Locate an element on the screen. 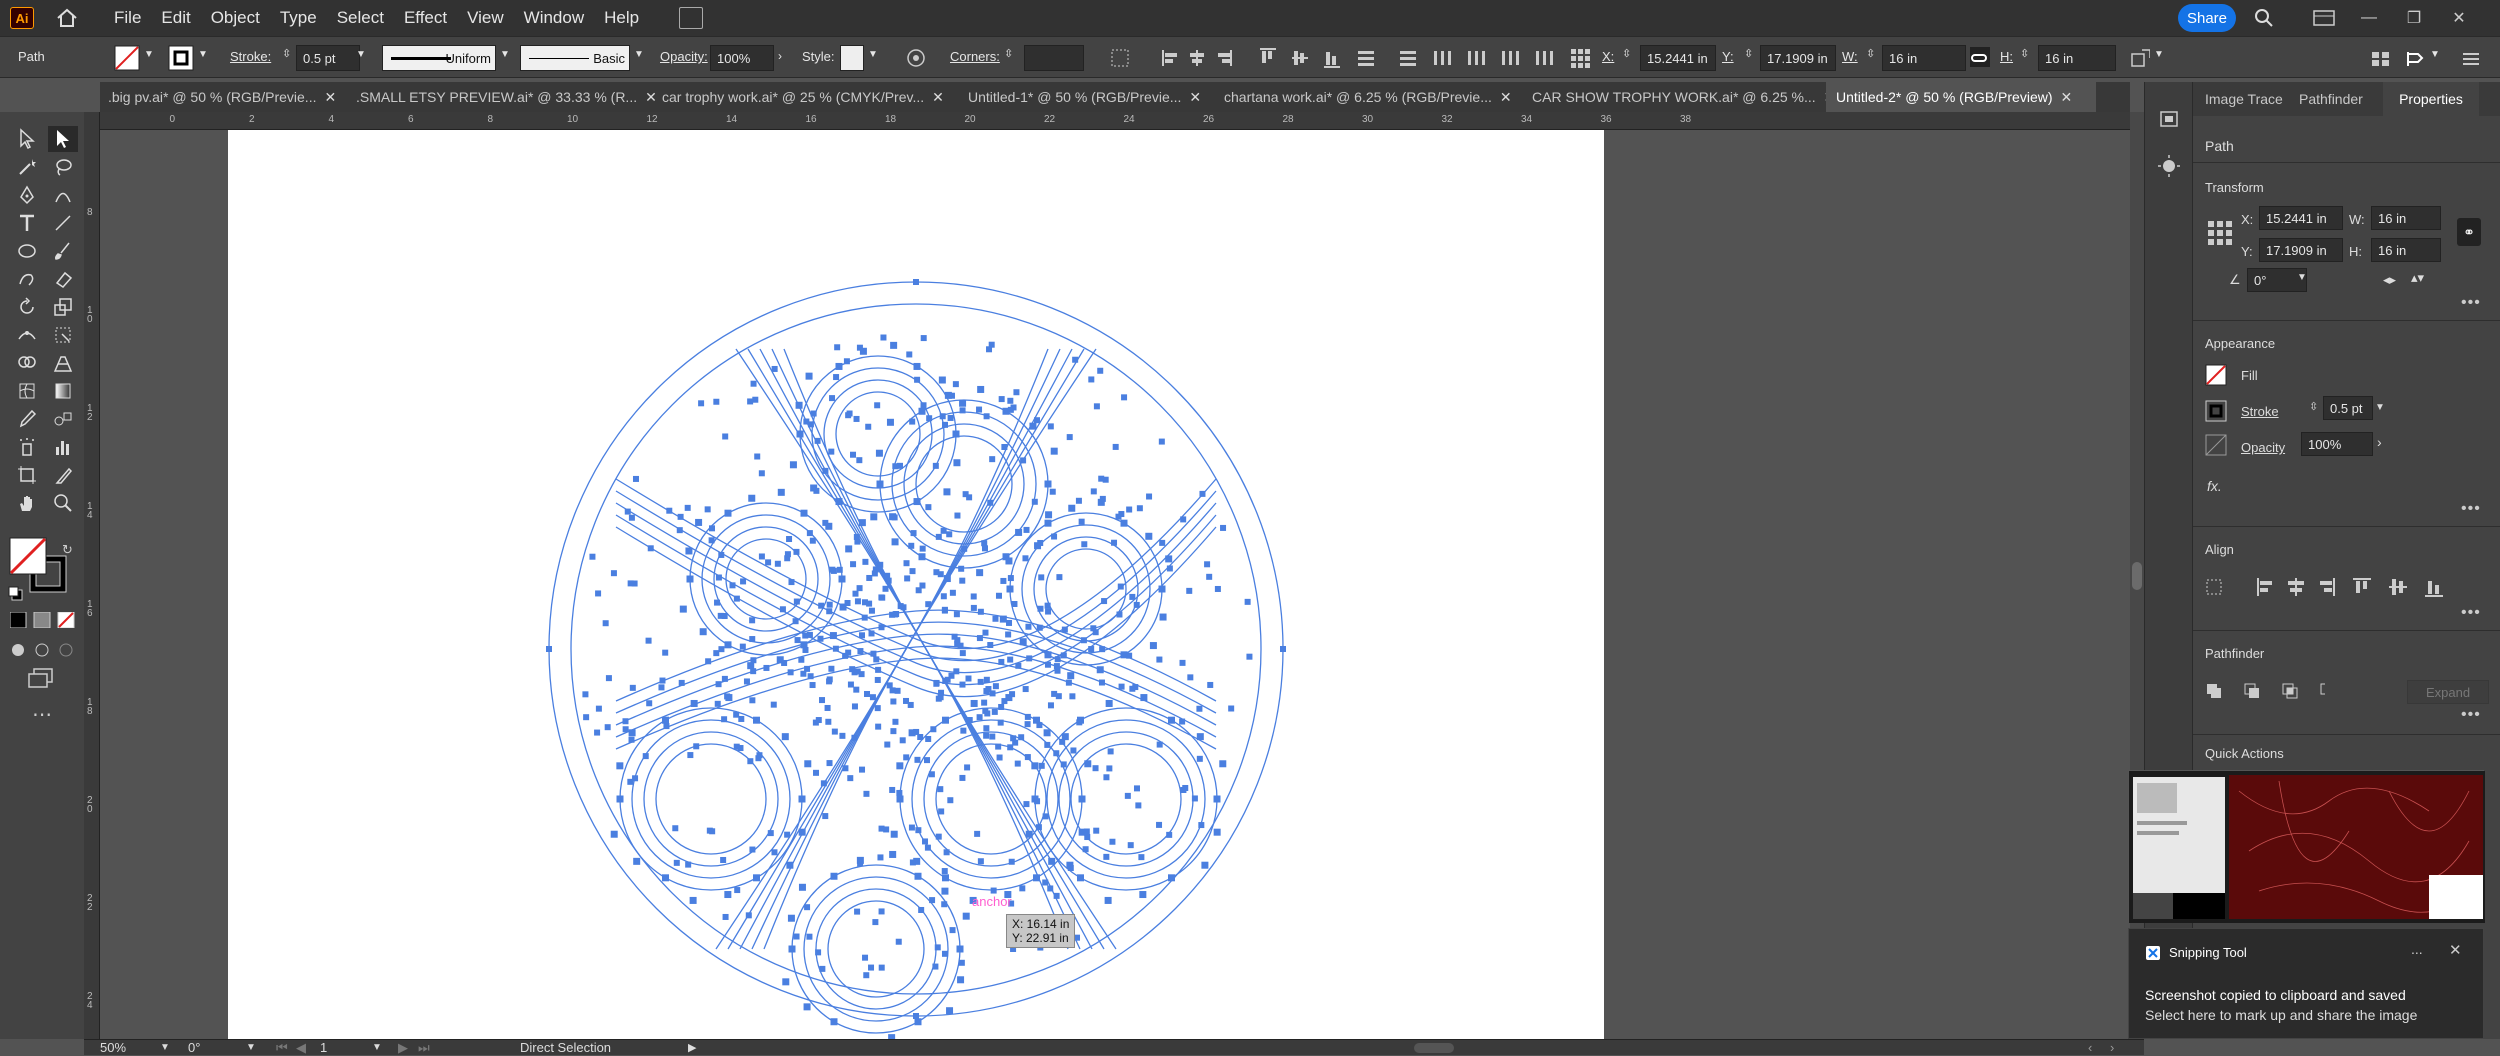  appearance-panel-icon is located at coordinates (2169, 166).